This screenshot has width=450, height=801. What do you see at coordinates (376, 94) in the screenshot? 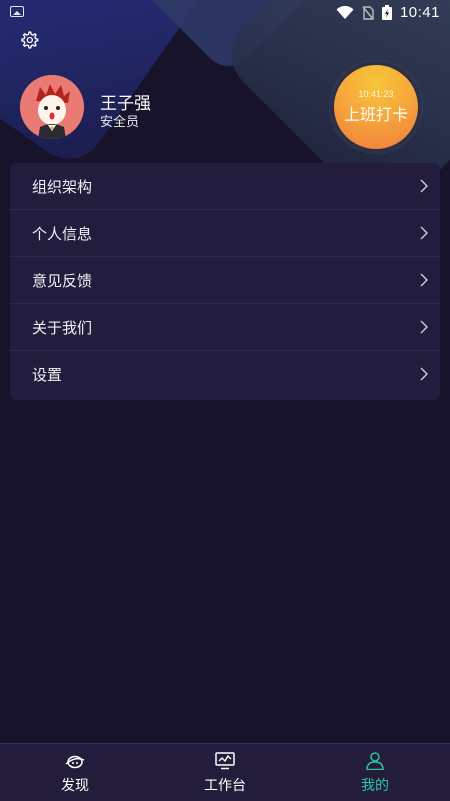
I see `punch-time: 10:41:23` at bounding box center [376, 94].